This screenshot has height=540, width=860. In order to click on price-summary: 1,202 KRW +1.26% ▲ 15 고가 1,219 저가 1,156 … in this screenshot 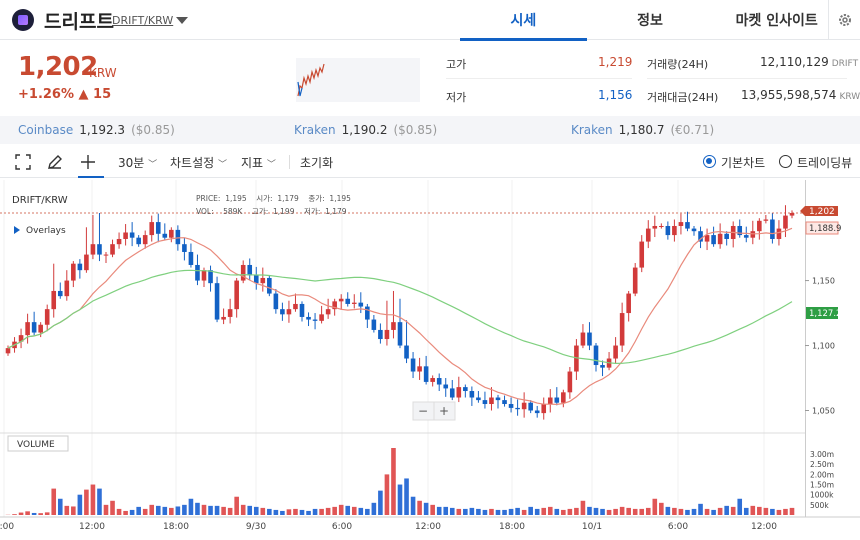, I will do `click(430, 78)`.